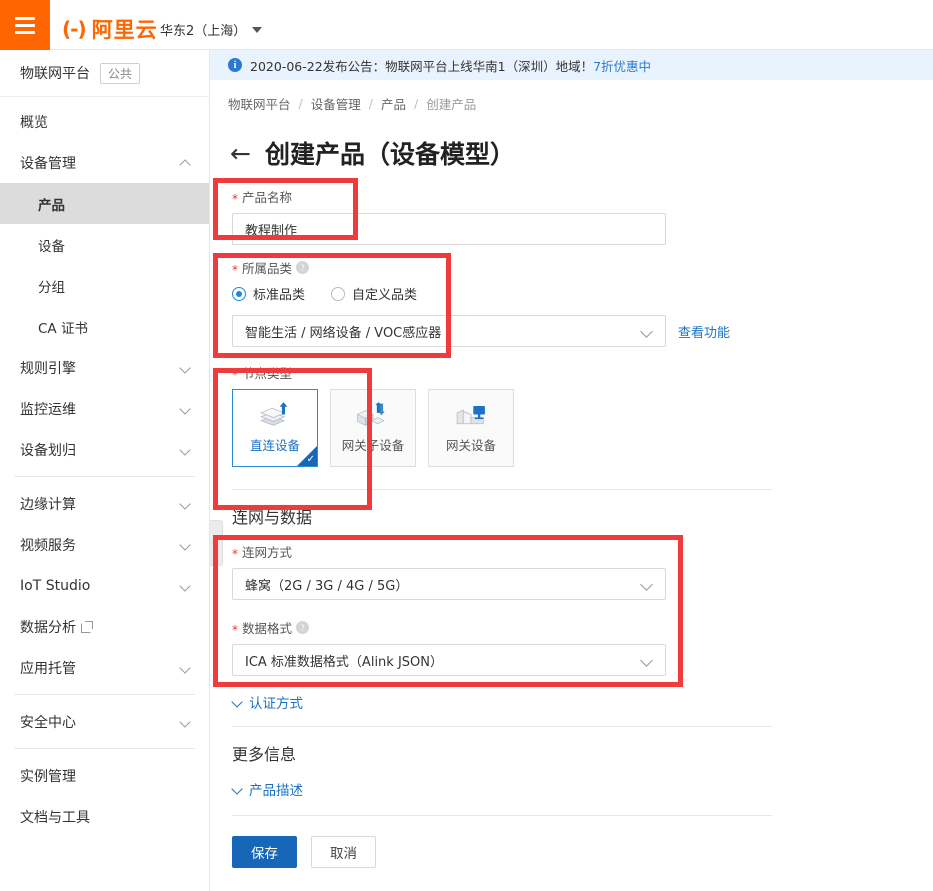  Describe the element at coordinates (216, 543) in the screenshot. I see `sidebar-collapse-handle` at that location.